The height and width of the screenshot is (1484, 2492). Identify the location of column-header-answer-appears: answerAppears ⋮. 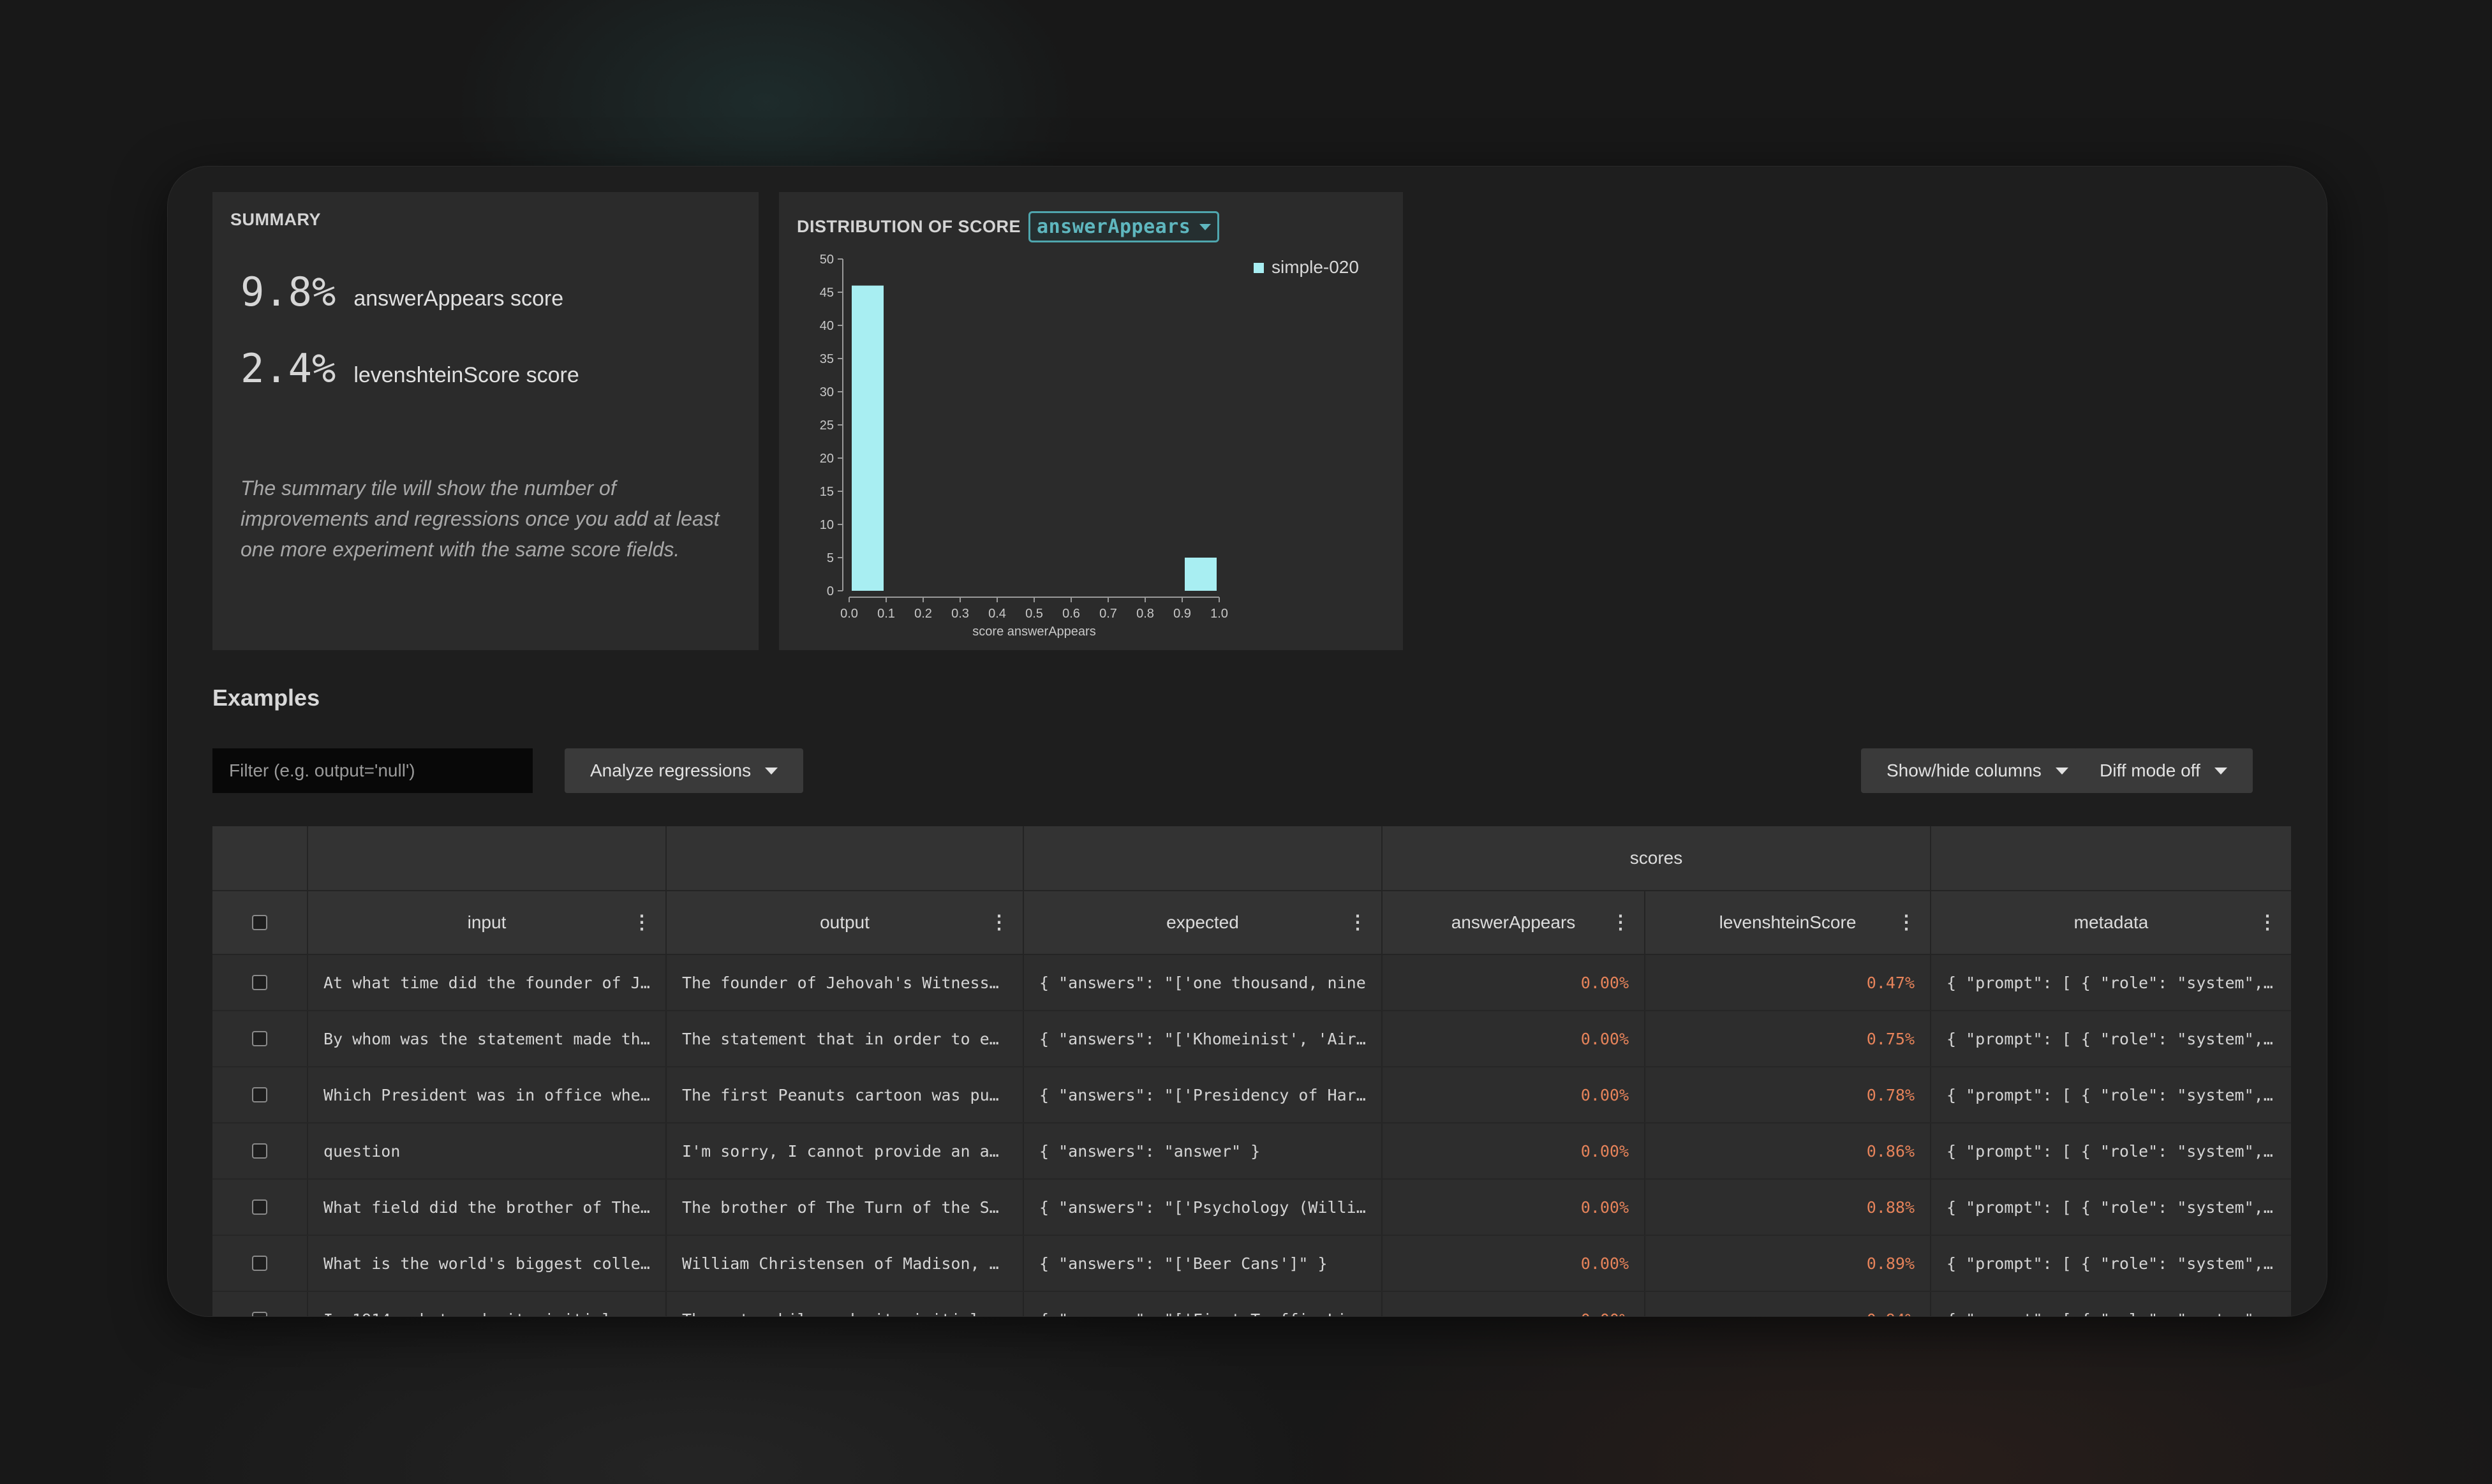
(1514, 923).